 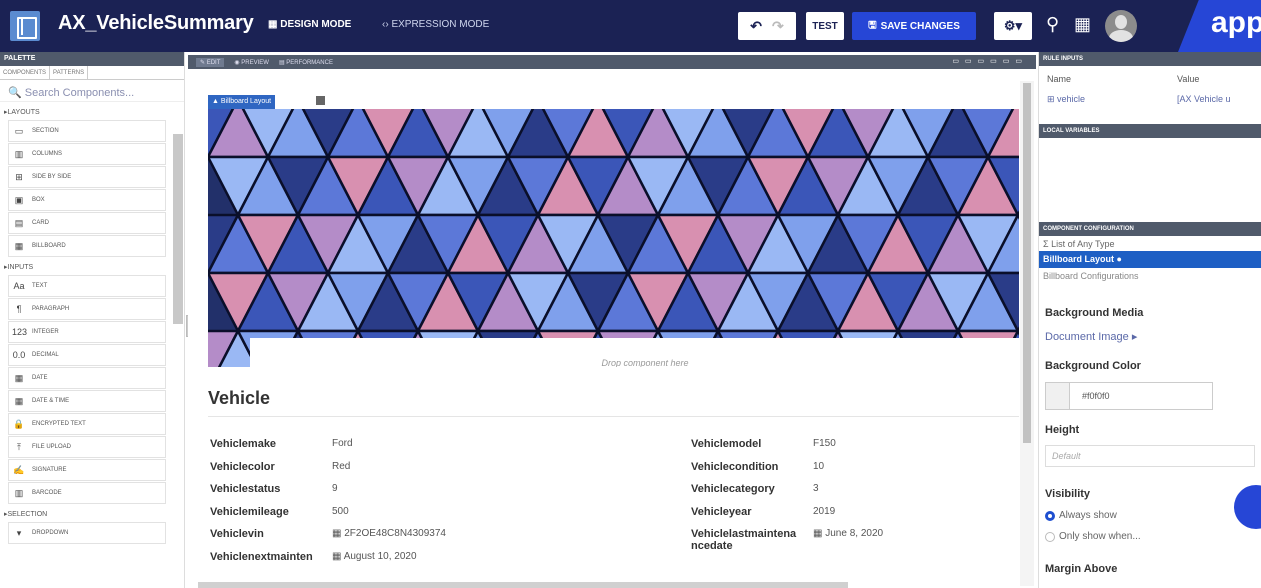 I want to click on palette-item-billboard: ▦ BILLBOARD, so click(x=87, y=246).